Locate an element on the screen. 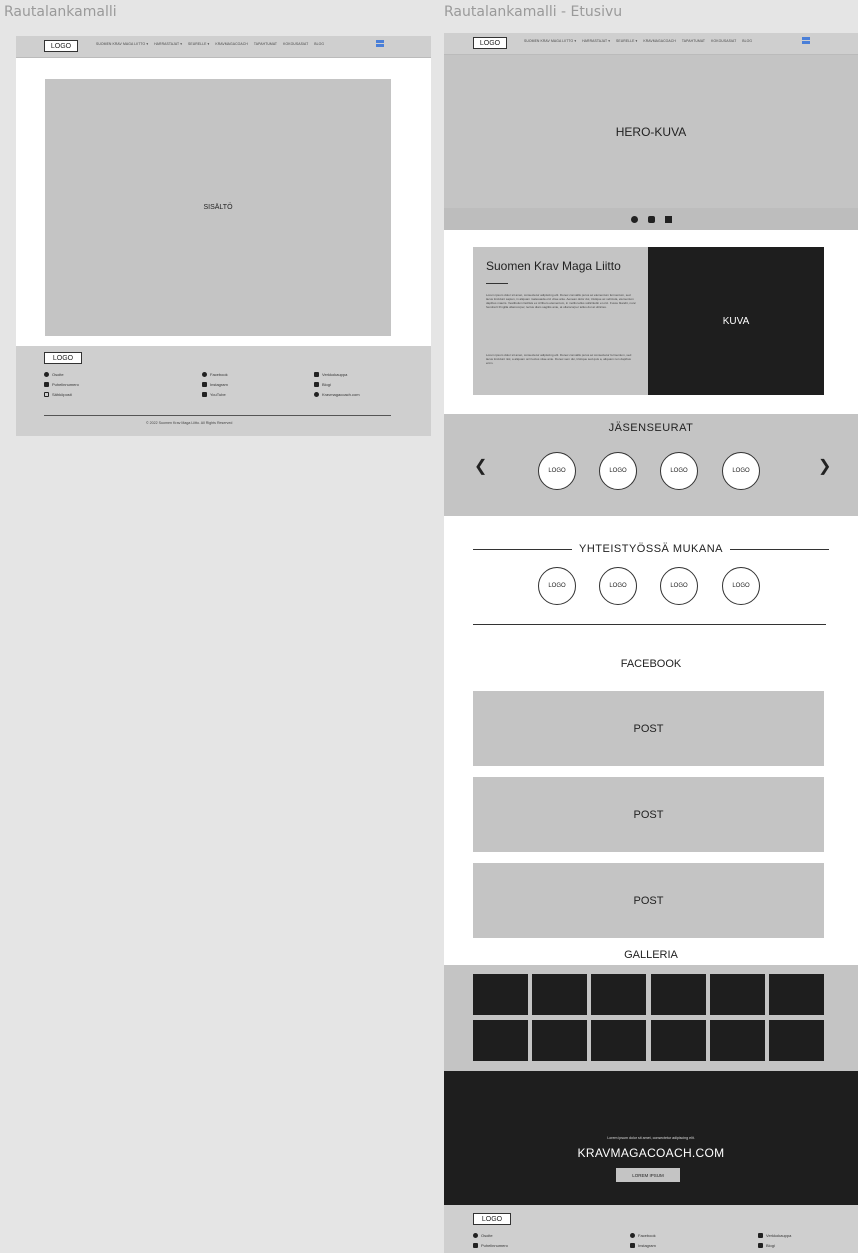 The height and width of the screenshot is (1253, 858). partners-title: YHTEISTYÖSSÄ MUKANA is located at coordinates (651, 549).